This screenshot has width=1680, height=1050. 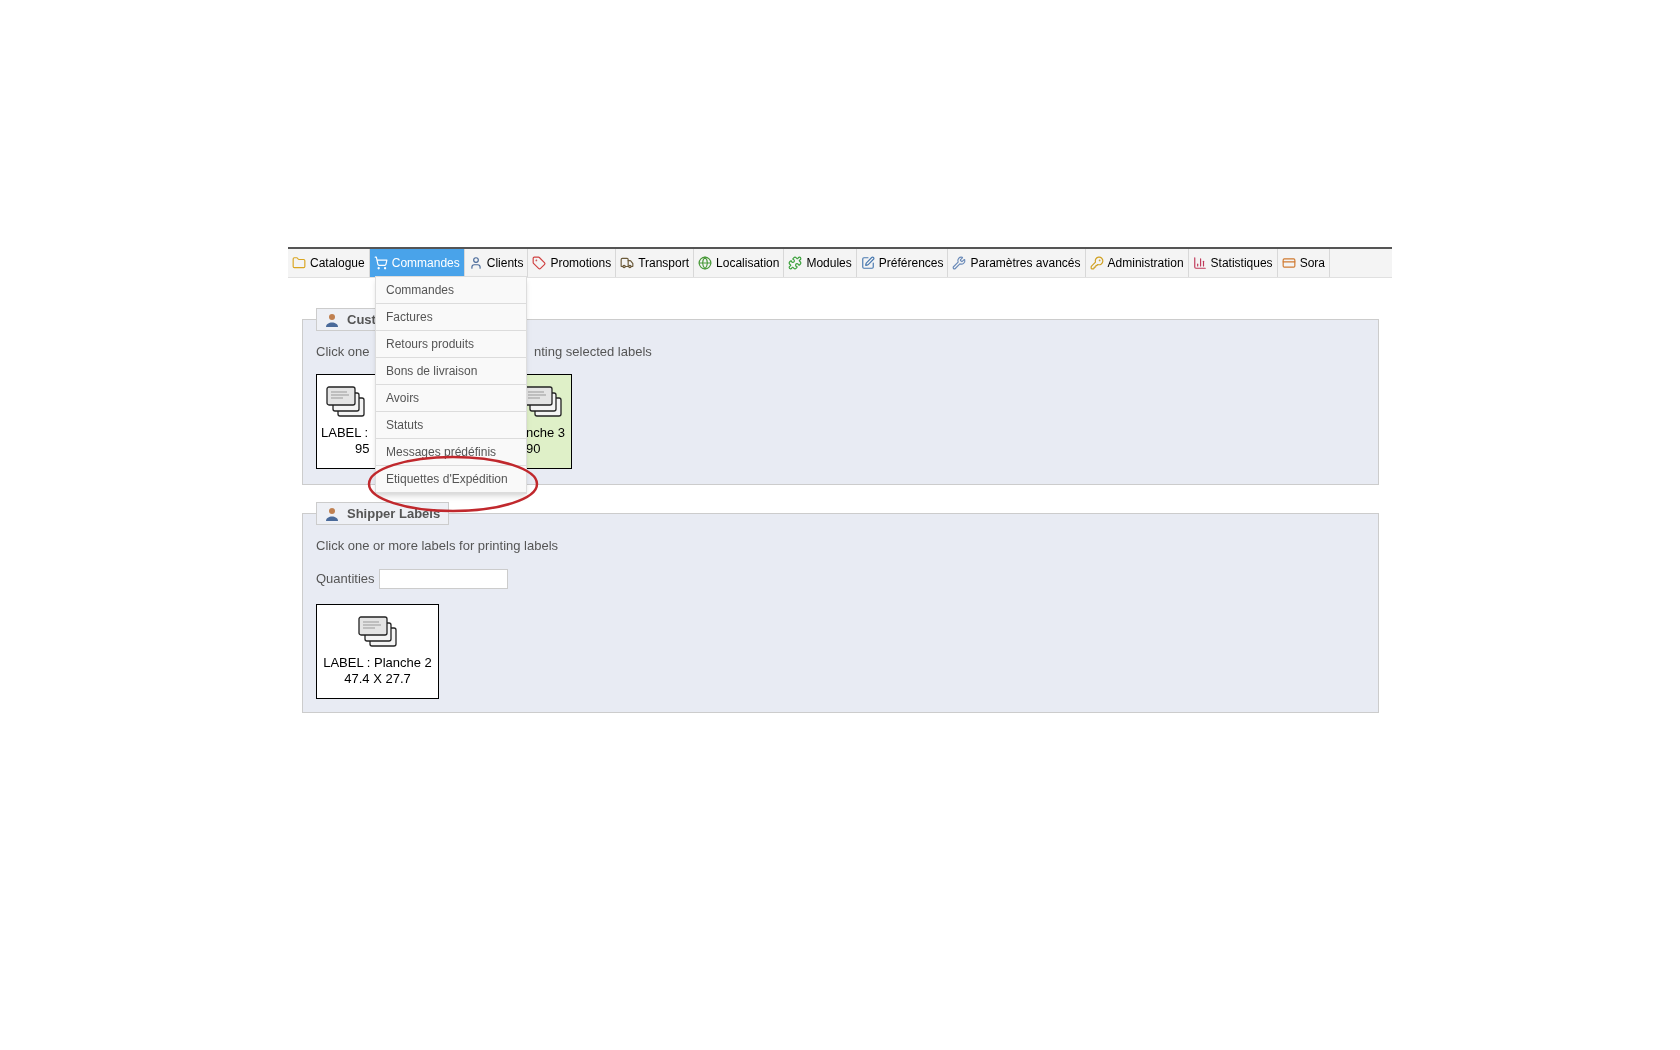 What do you see at coordinates (377, 663) in the screenshot?
I see `label-name: LABEL : Planche 2` at bounding box center [377, 663].